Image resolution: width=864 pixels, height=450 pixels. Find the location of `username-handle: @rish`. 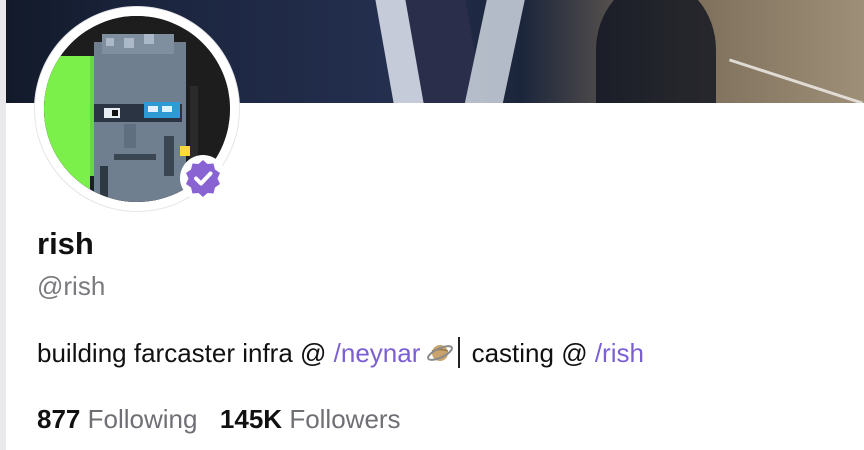

username-handle: @rish is located at coordinates (71, 286).